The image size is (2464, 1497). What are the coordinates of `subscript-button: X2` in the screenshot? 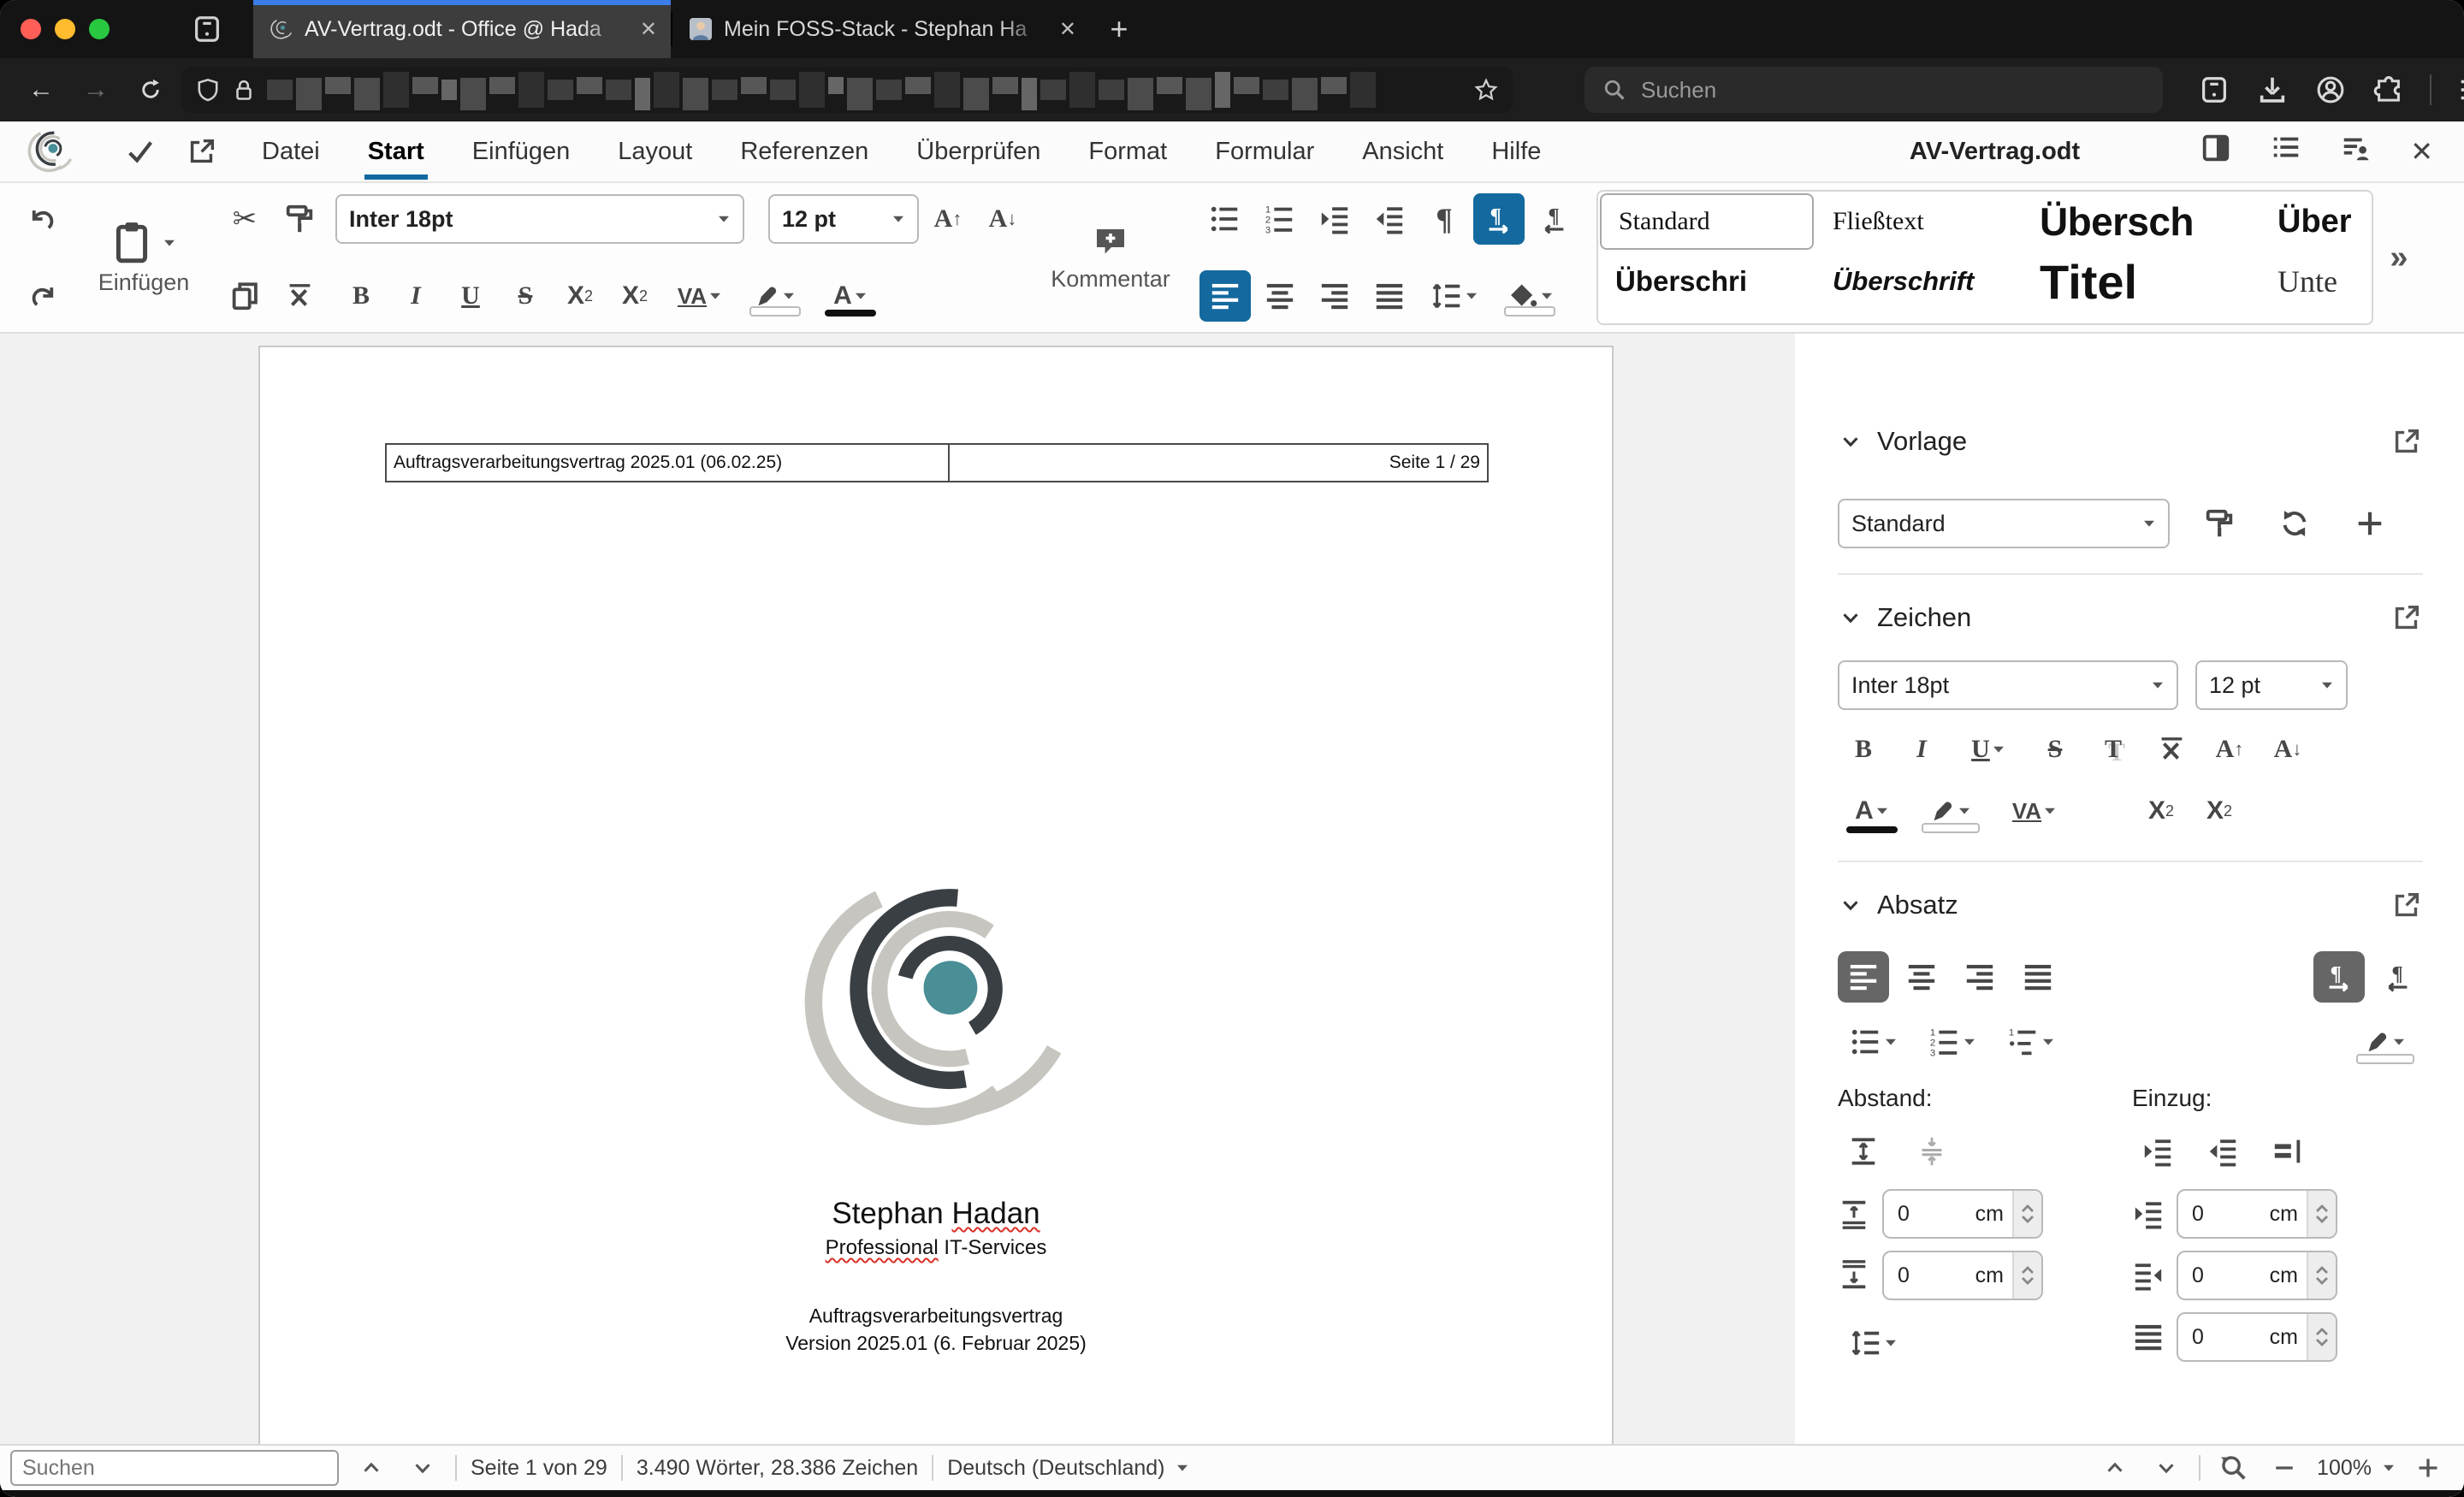 It's located at (580, 296).